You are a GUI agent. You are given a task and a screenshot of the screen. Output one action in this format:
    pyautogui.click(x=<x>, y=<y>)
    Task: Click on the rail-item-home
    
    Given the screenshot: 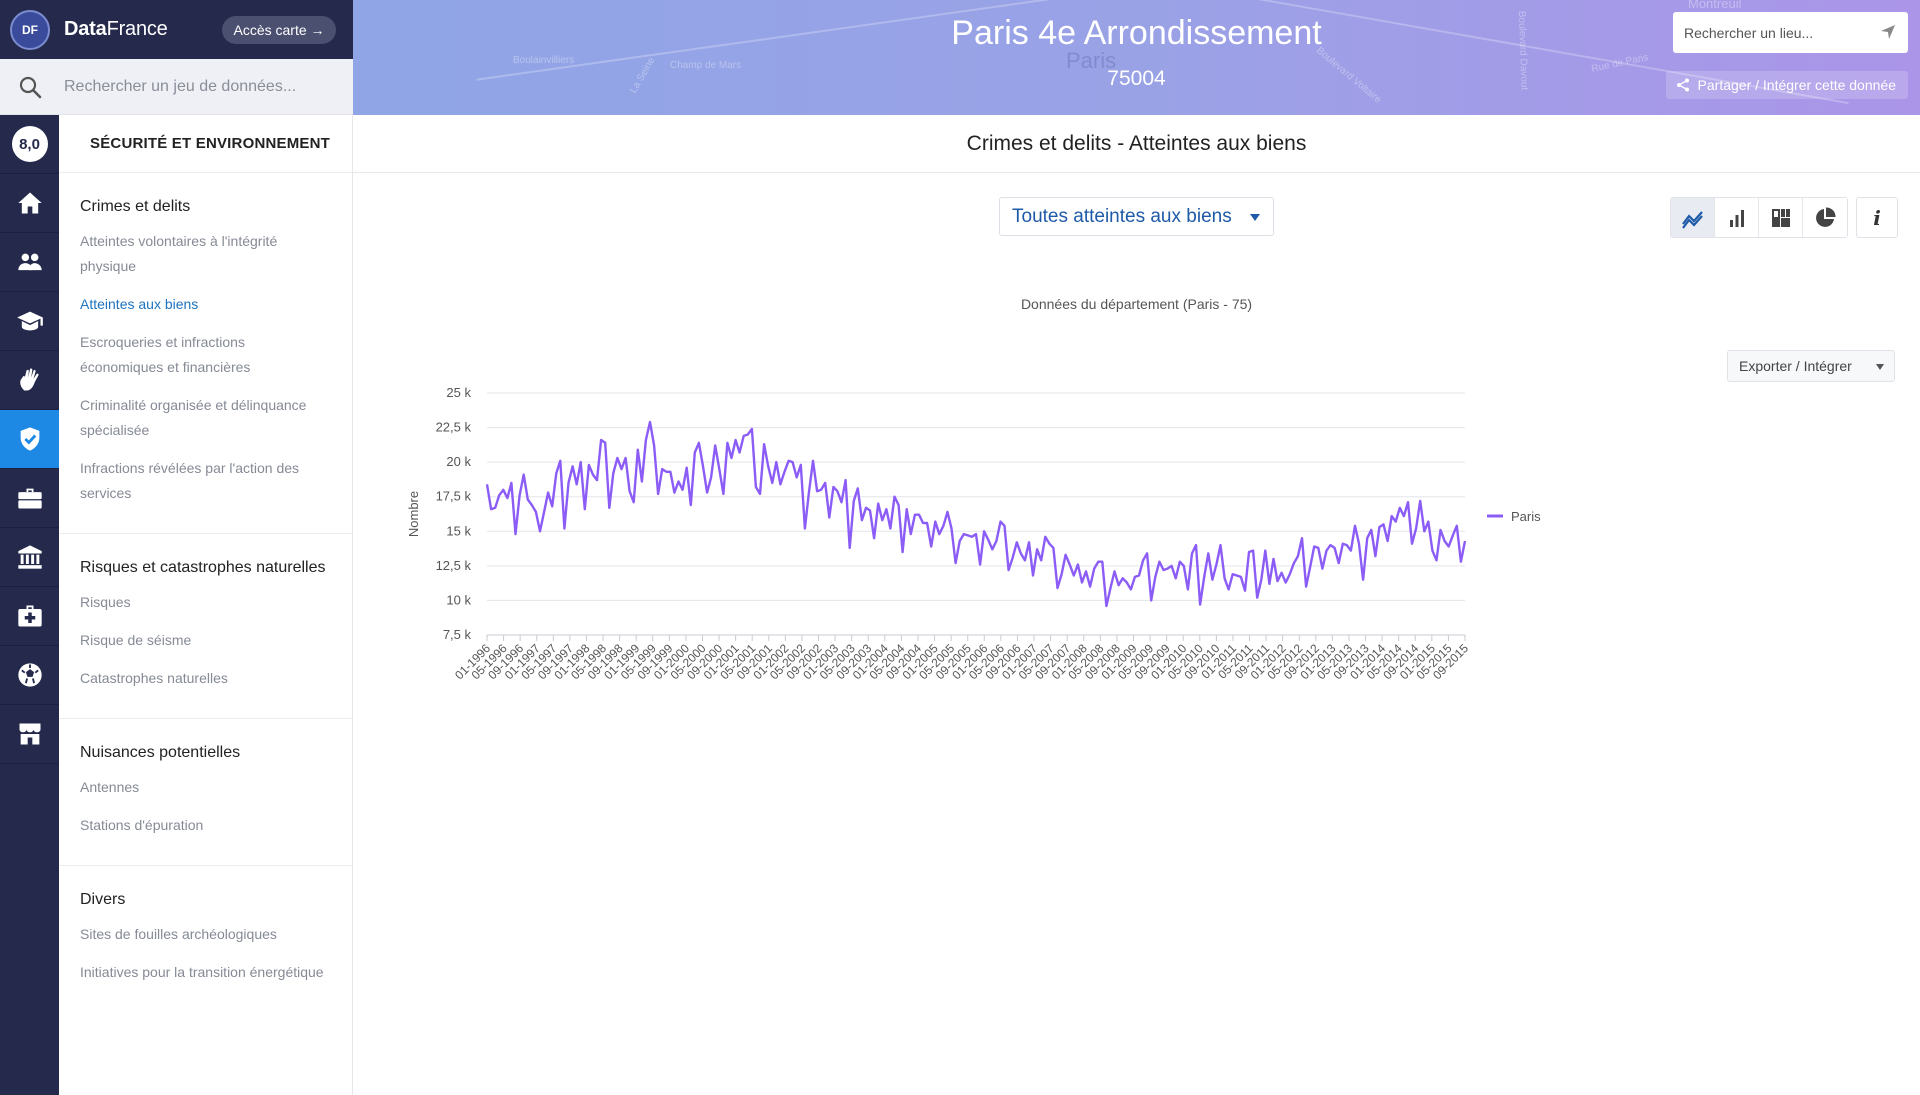 What is the action you would take?
    pyautogui.click(x=29, y=203)
    